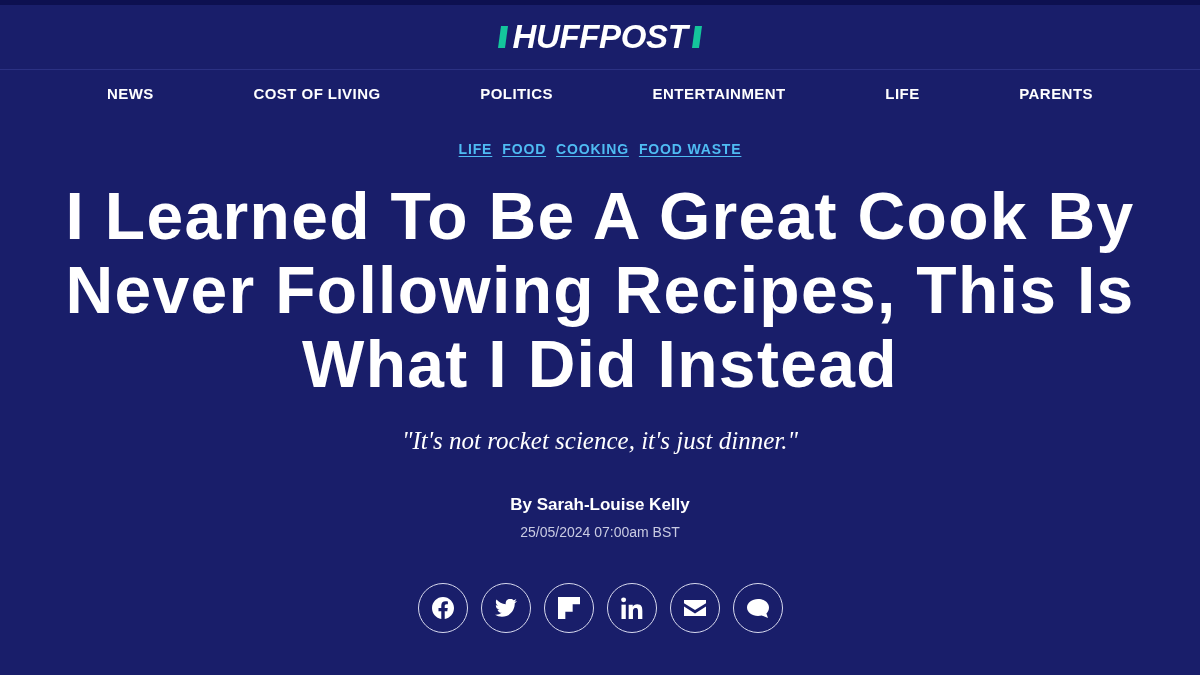  I want to click on tag-link: COOKING, so click(592, 149).